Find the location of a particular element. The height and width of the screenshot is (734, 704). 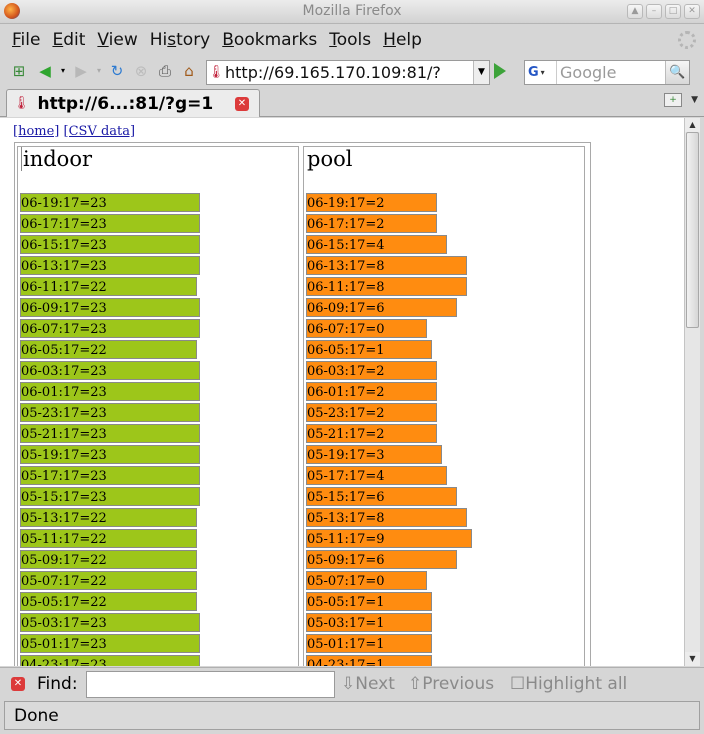

find-input is located at coordinates (210, 684).